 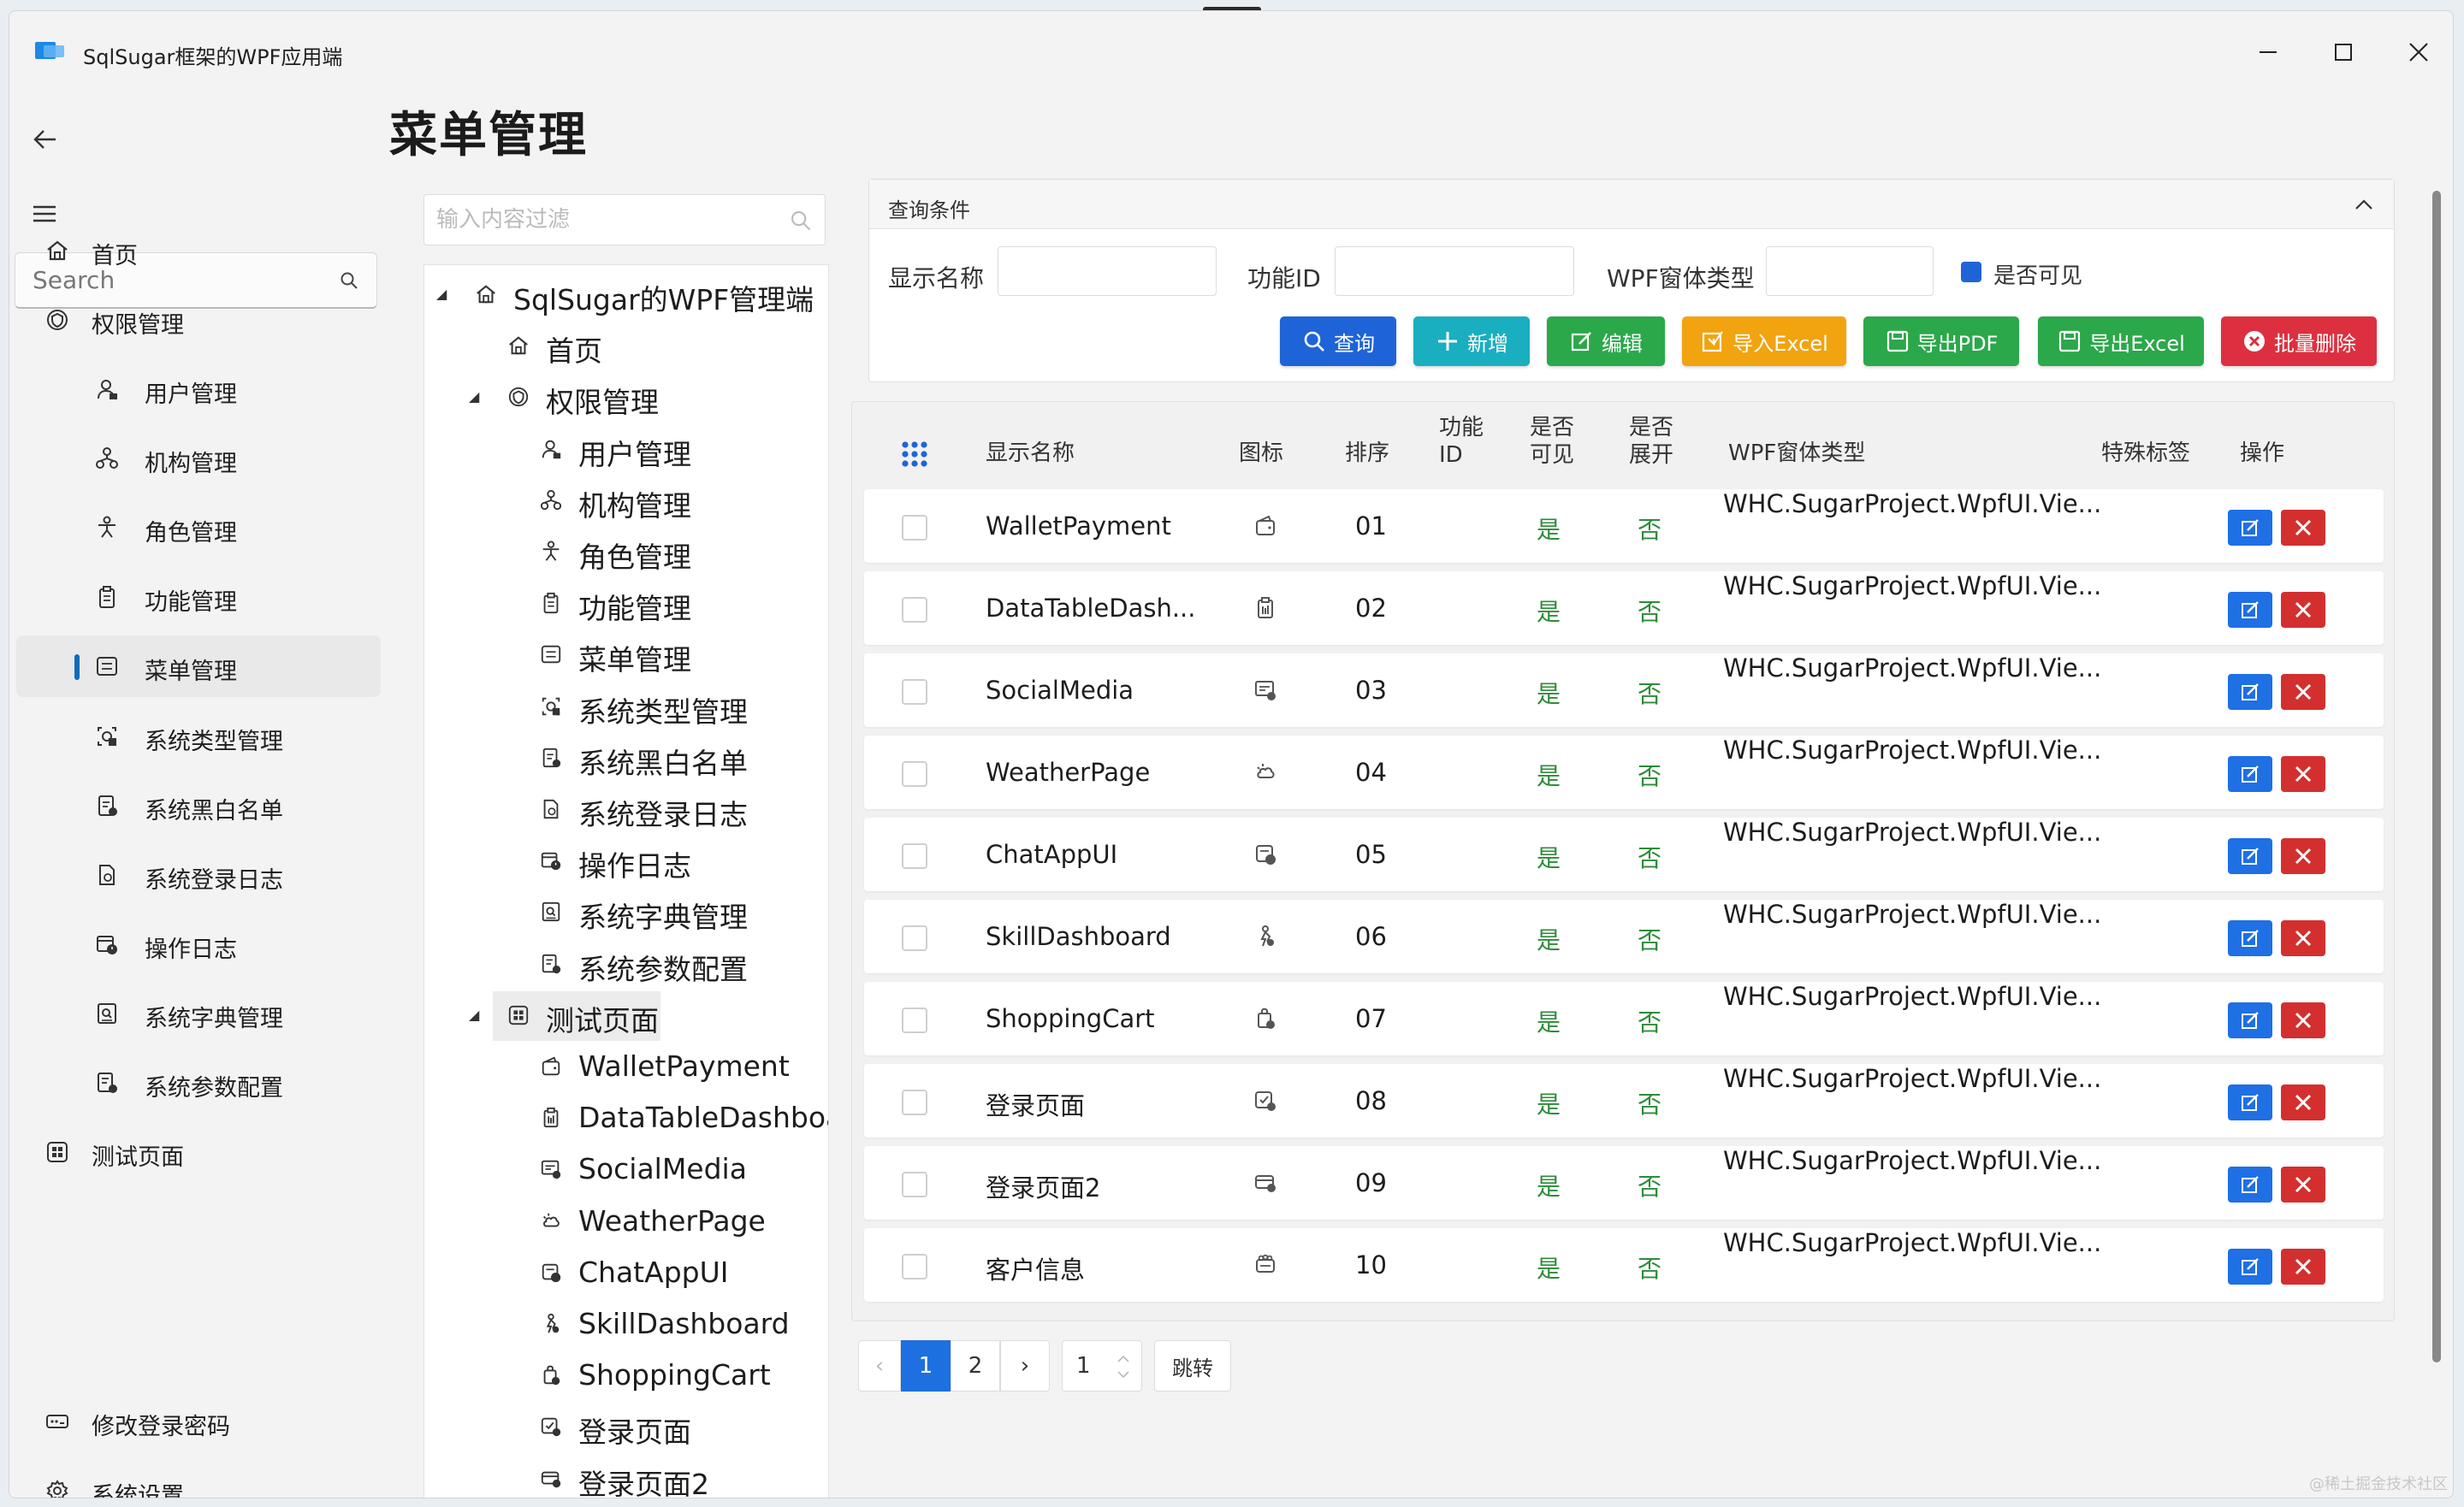 I want to click on header-expand-line2: 展开, so click(x=1651, y=455).